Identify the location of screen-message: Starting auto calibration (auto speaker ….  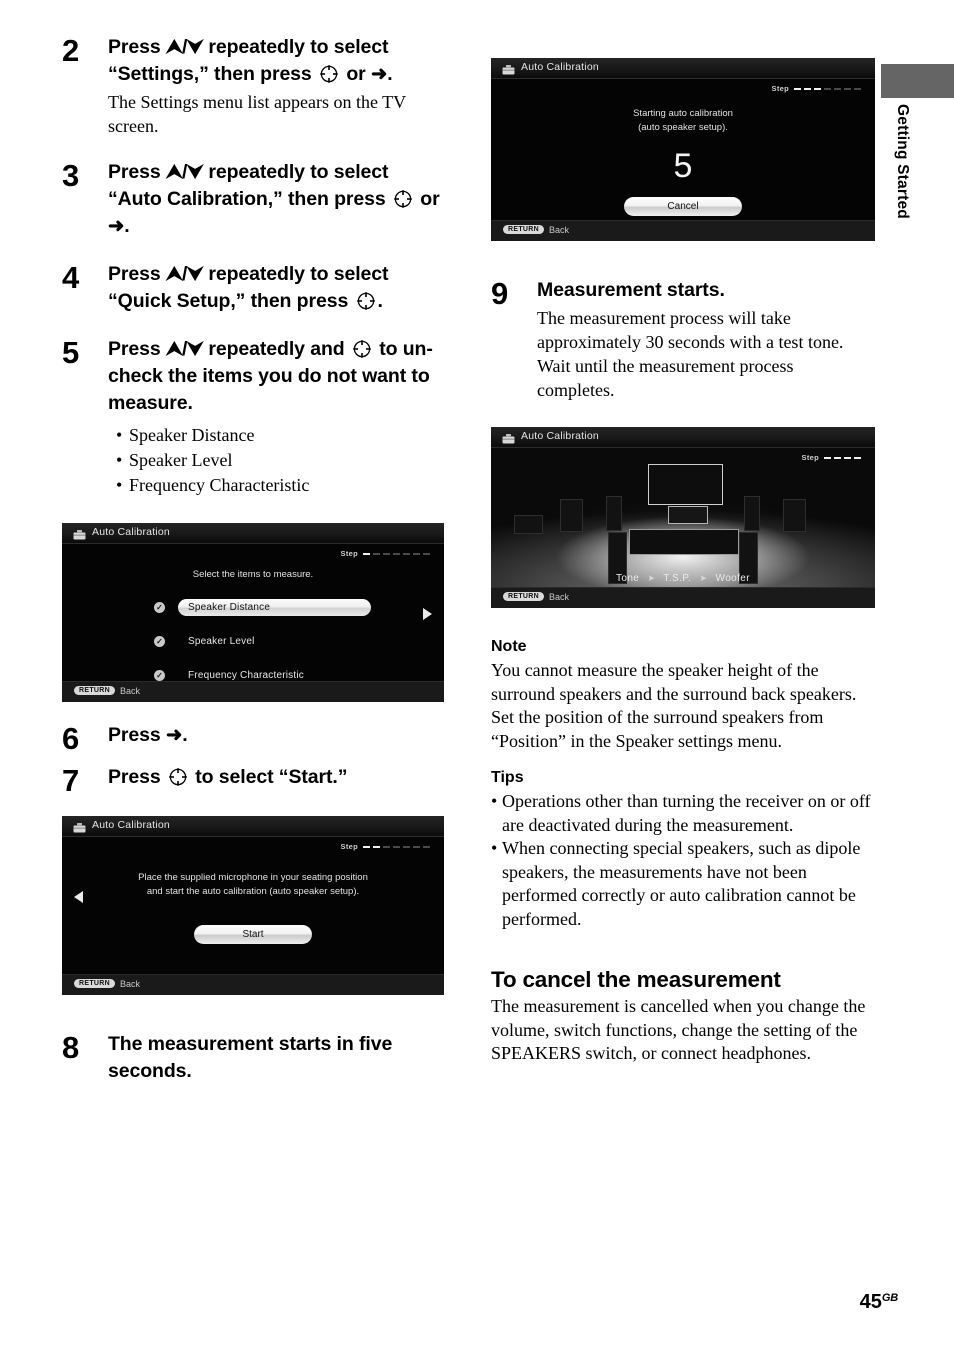
(683, 121).